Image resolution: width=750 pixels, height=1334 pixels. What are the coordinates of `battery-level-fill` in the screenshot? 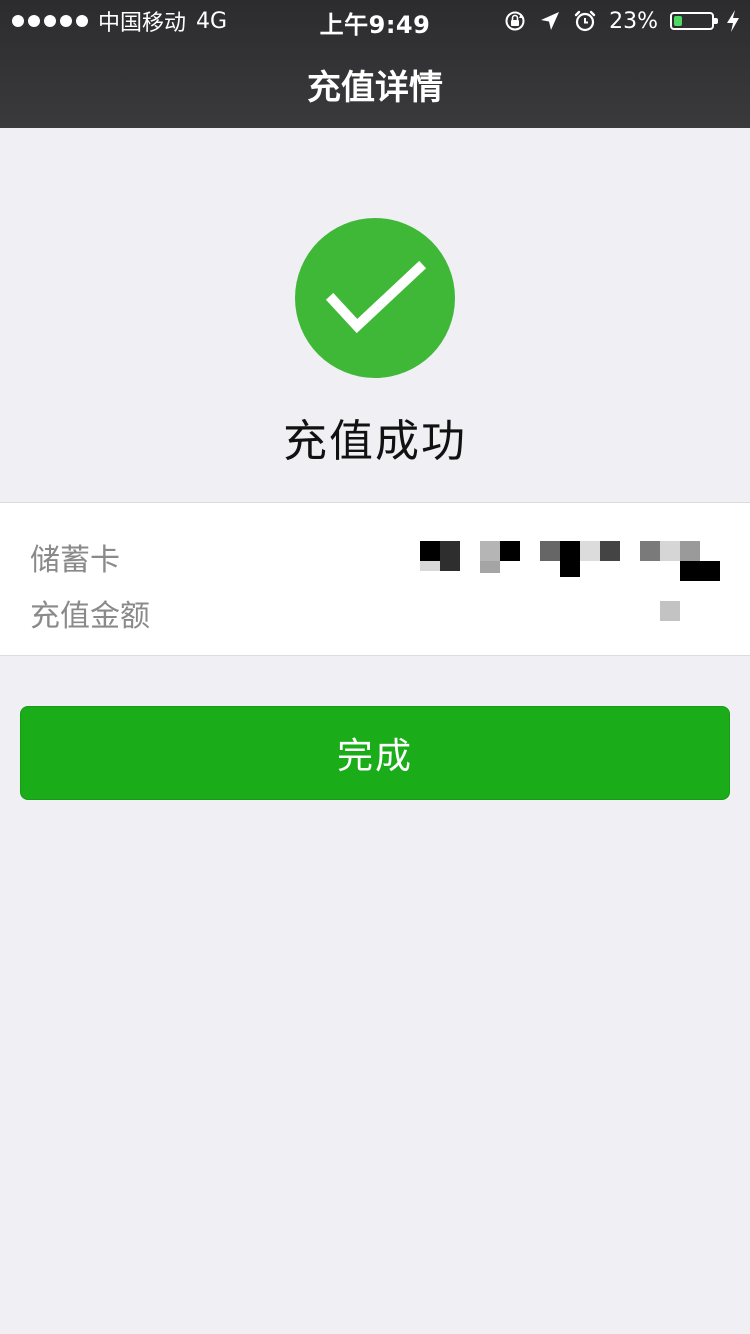 It's located at (678, 21).